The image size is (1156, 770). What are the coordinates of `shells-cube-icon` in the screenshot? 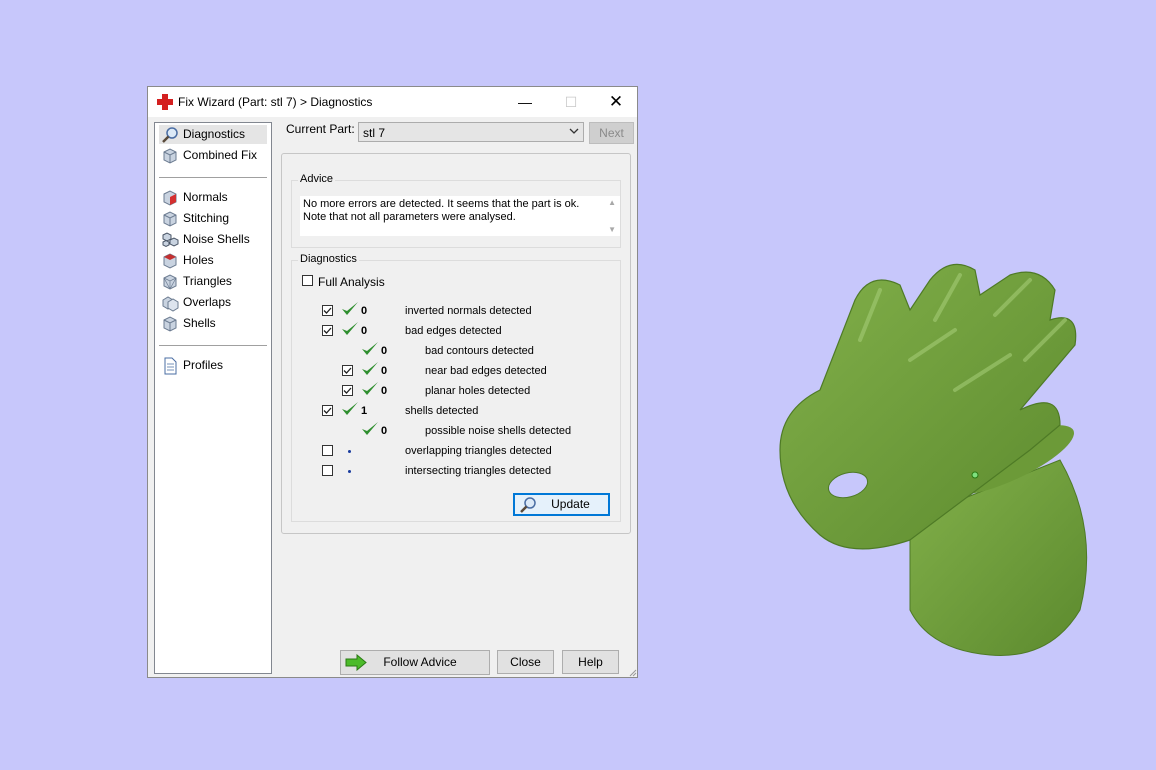 It's located at (170, 324).